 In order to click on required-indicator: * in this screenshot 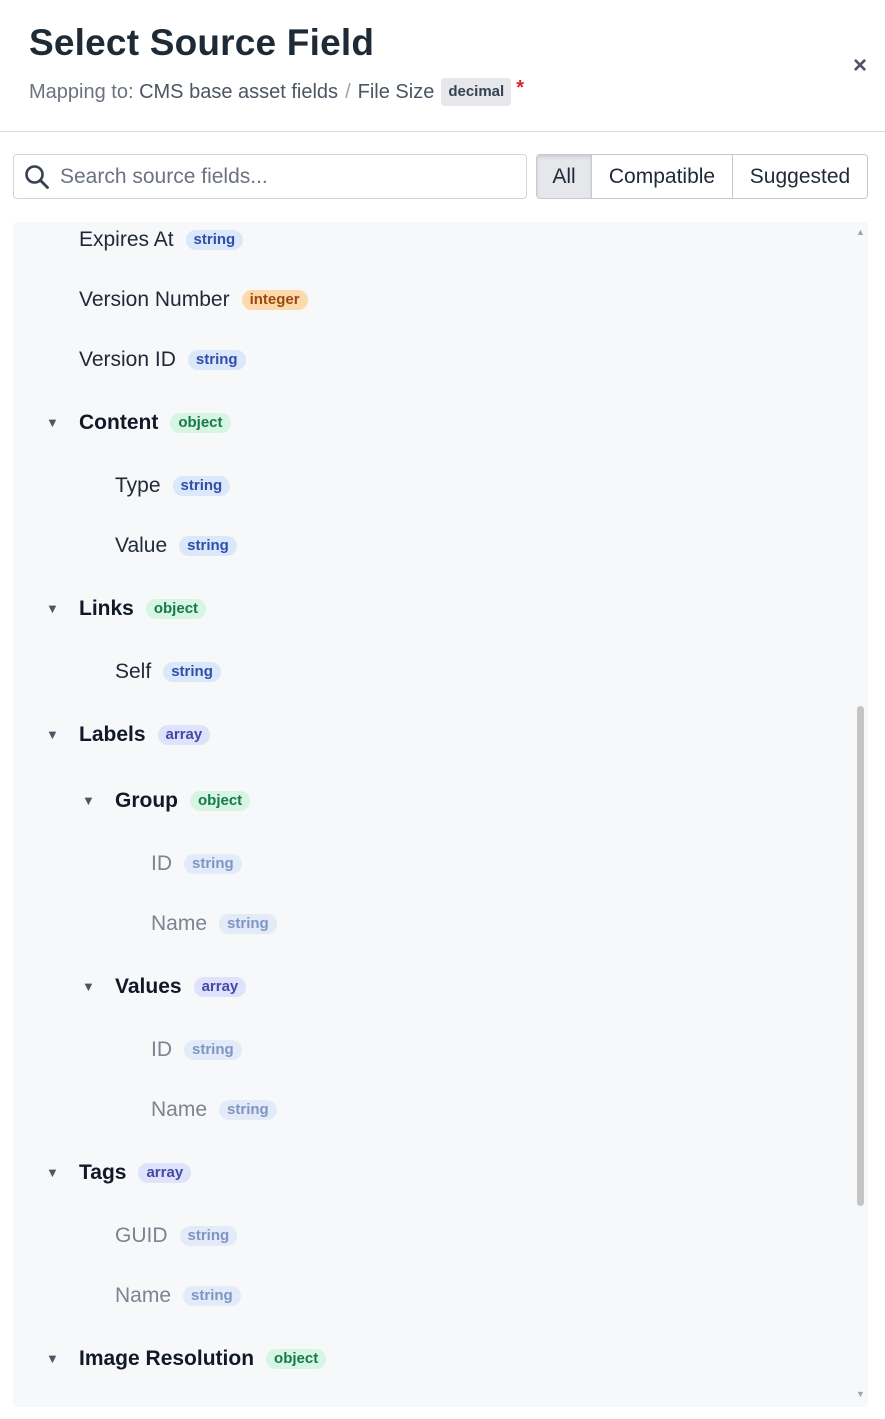, I will do `click(520, 87)`.